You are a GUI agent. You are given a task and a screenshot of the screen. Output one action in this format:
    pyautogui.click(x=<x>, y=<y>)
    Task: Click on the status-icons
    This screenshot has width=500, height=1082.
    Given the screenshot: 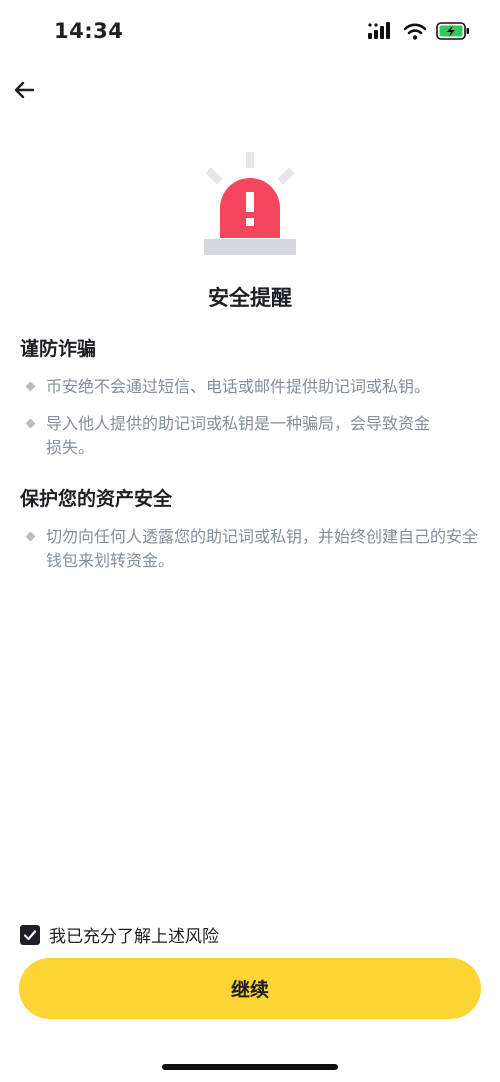 What is the action you would take?
    pyautogui.click(x=419, y=31)
    